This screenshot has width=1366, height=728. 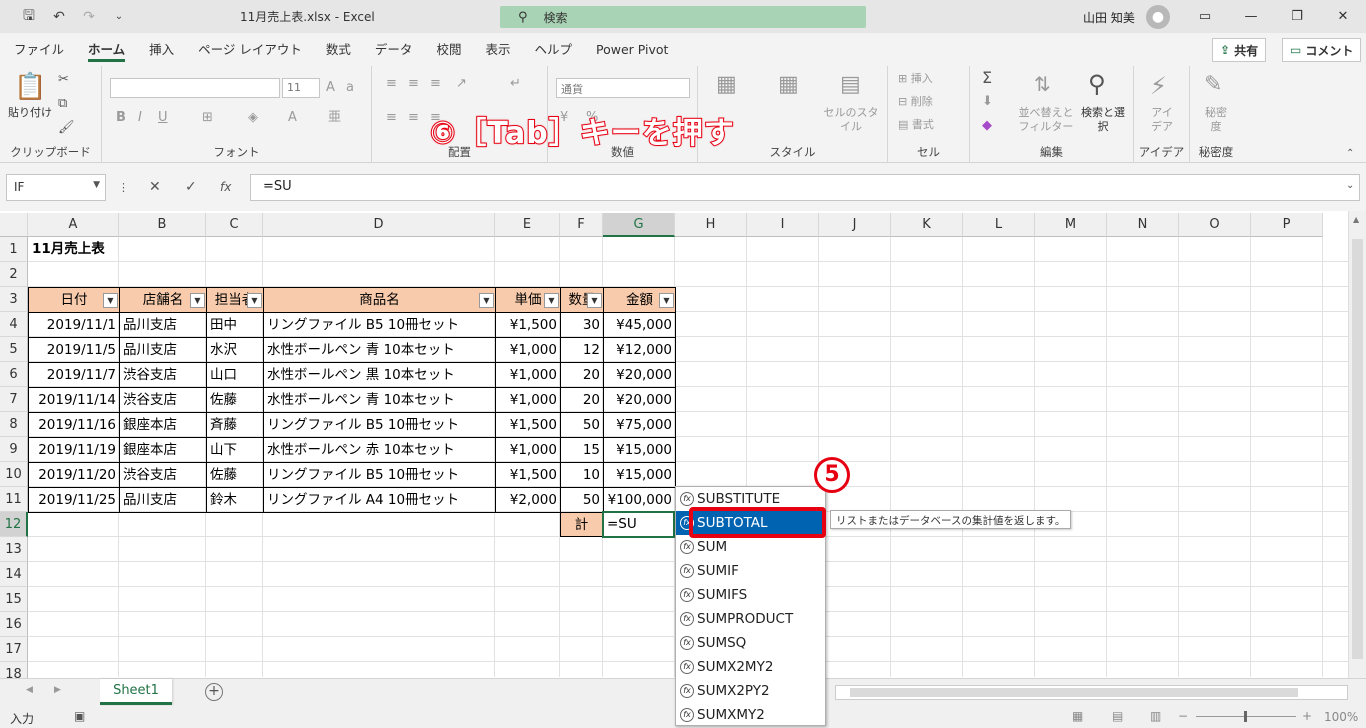 What do you see at coordinates (214, 692) in the screenshot?
I see `add-sheet-icon: +` at bounding box center [214, 692].